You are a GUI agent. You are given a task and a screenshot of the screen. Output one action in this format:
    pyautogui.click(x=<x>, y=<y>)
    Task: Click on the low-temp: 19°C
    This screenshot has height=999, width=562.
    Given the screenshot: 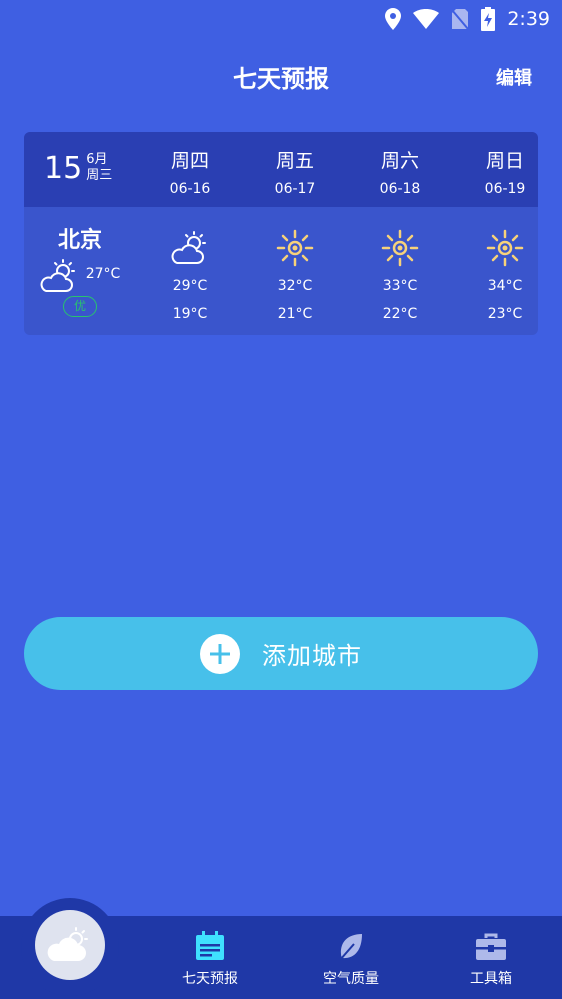 What is the action you would take?
    pyautogui.click(x=190, y=314)
    